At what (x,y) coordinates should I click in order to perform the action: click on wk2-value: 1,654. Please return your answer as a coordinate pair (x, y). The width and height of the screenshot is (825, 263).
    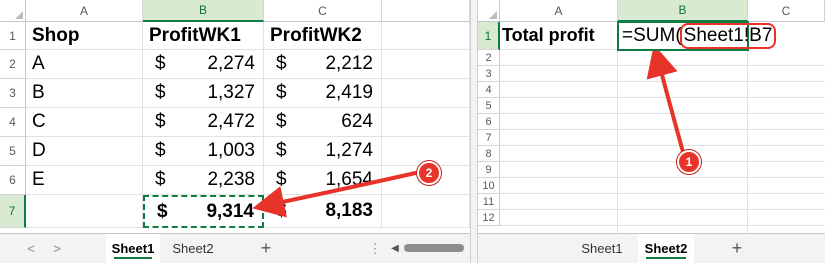
    Looking at the image, I should click on (349, 179).